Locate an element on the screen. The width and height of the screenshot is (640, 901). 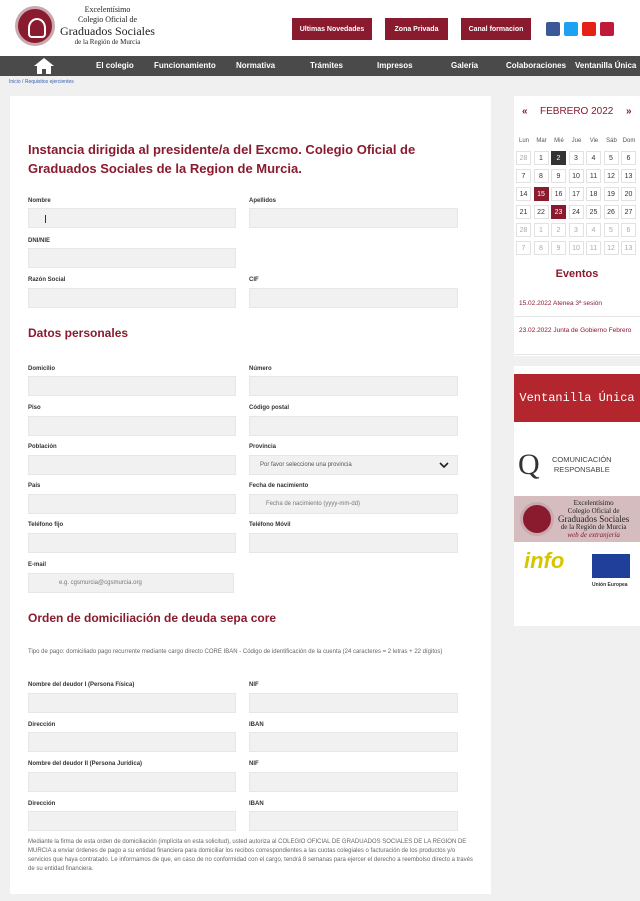
apellidos-input is located at coordinates (353, 218).